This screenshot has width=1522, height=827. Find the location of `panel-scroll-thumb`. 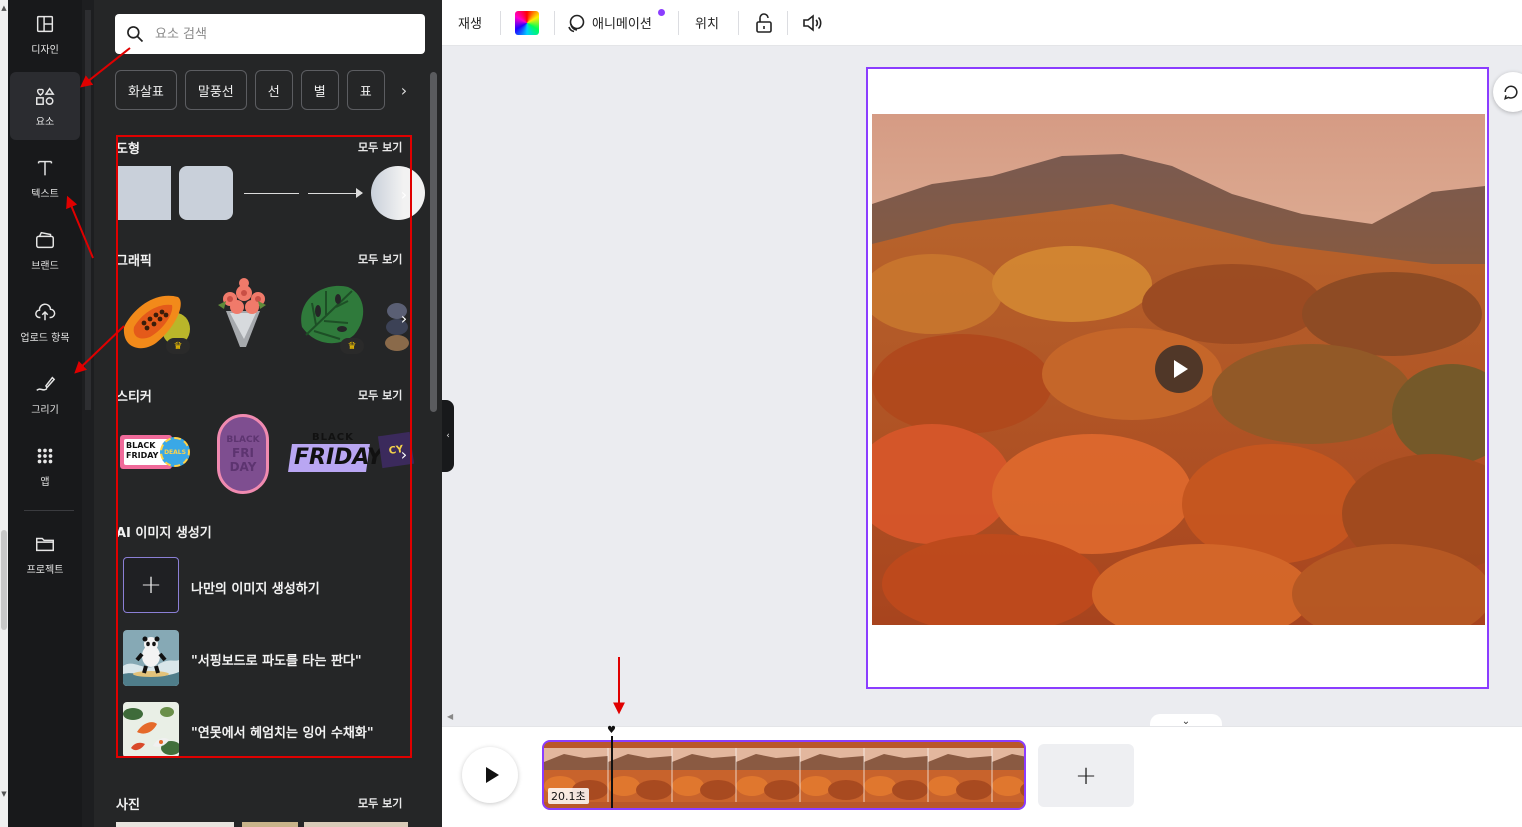

panel-scroll-thumb is located at coordinates (433, 242).